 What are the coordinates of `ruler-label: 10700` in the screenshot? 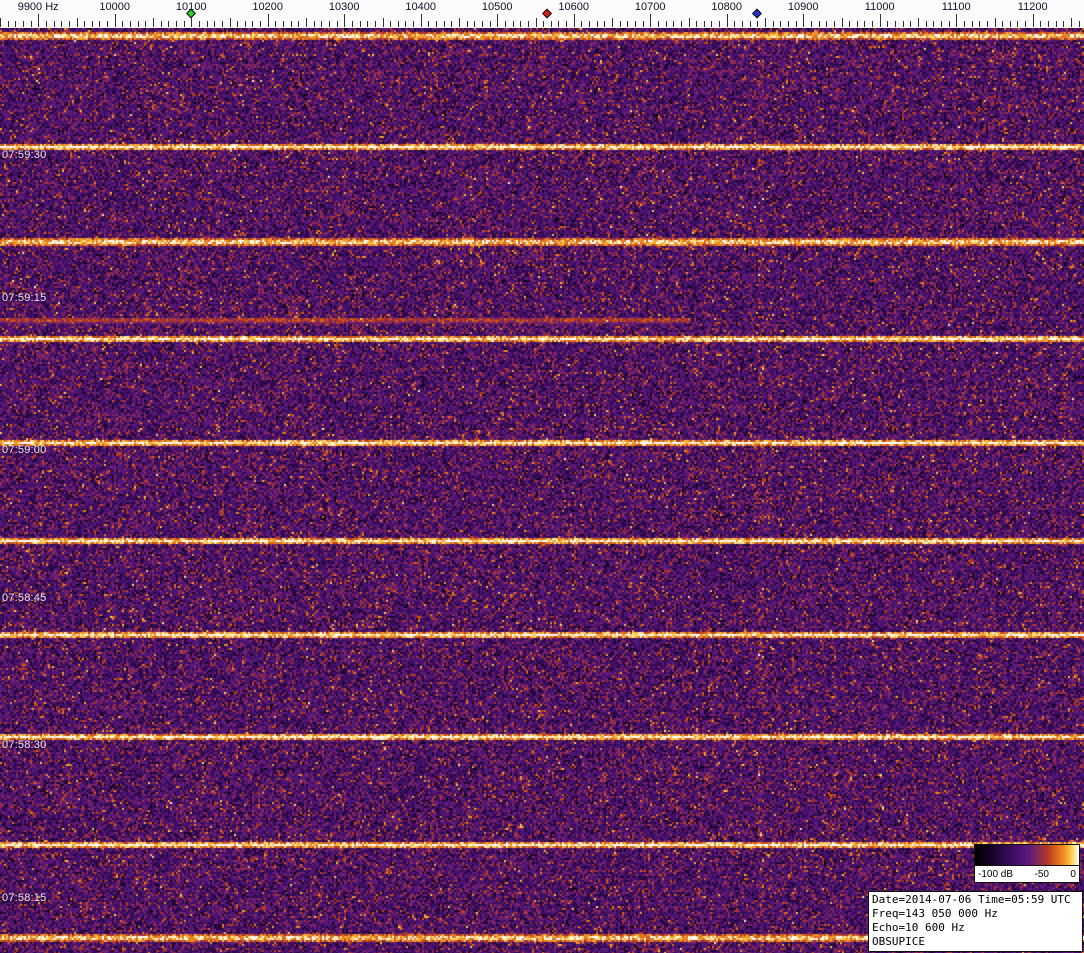 It's located at (650, 7).